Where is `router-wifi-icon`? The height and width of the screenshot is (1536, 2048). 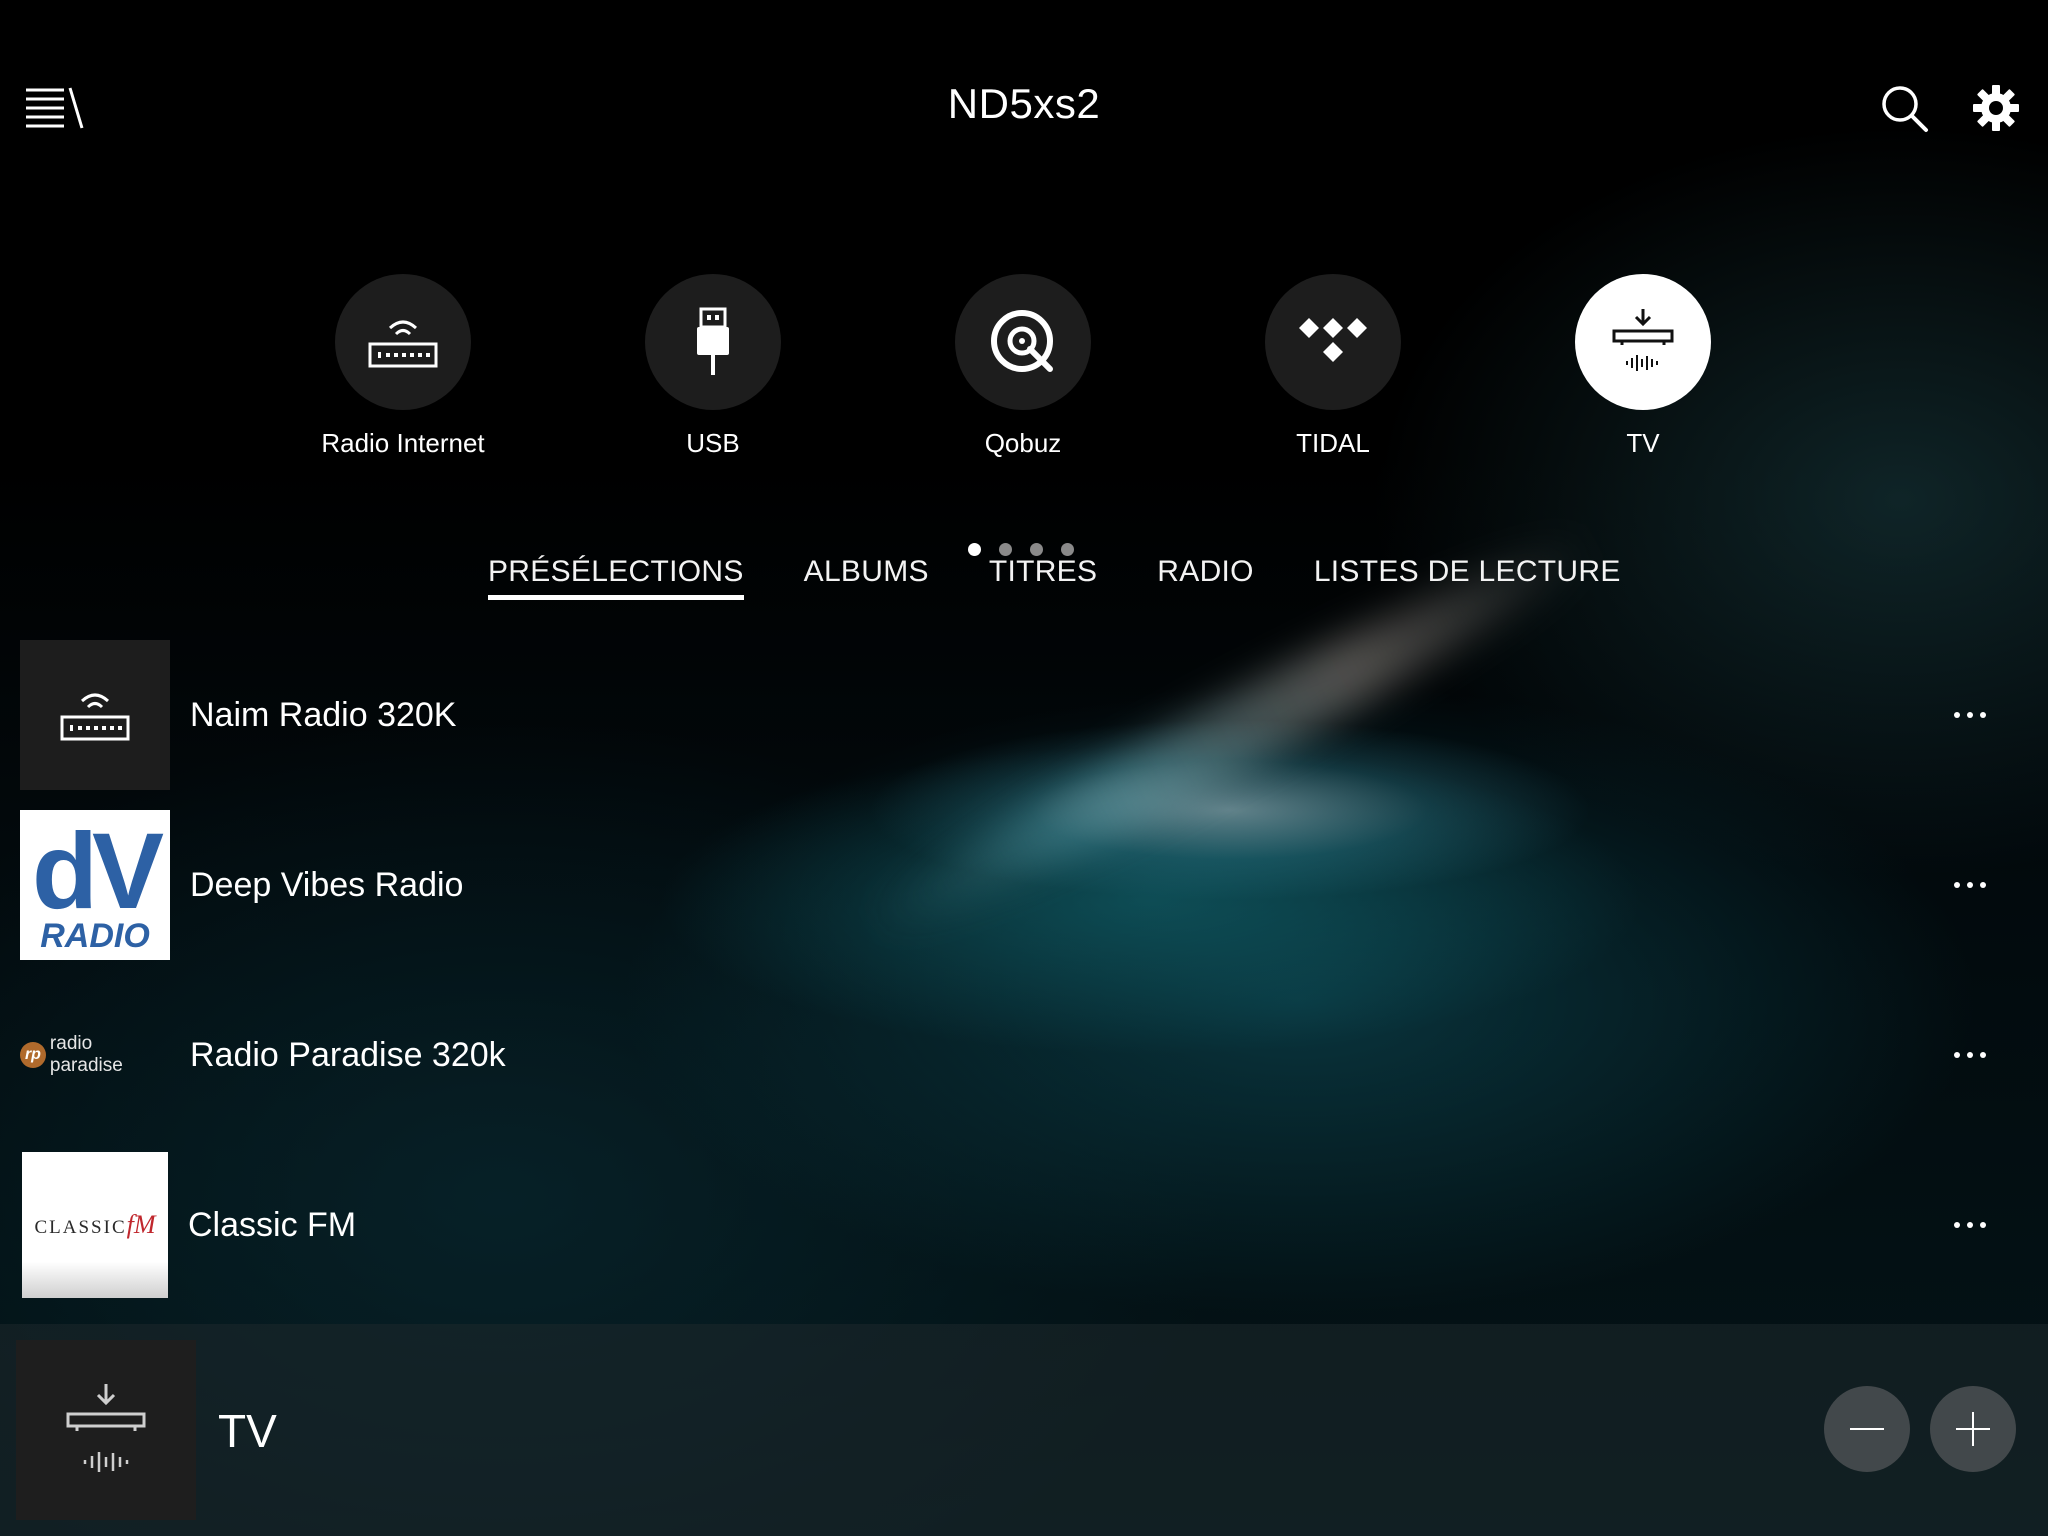
router-wifi-icon is located at coordinates (95, 717).